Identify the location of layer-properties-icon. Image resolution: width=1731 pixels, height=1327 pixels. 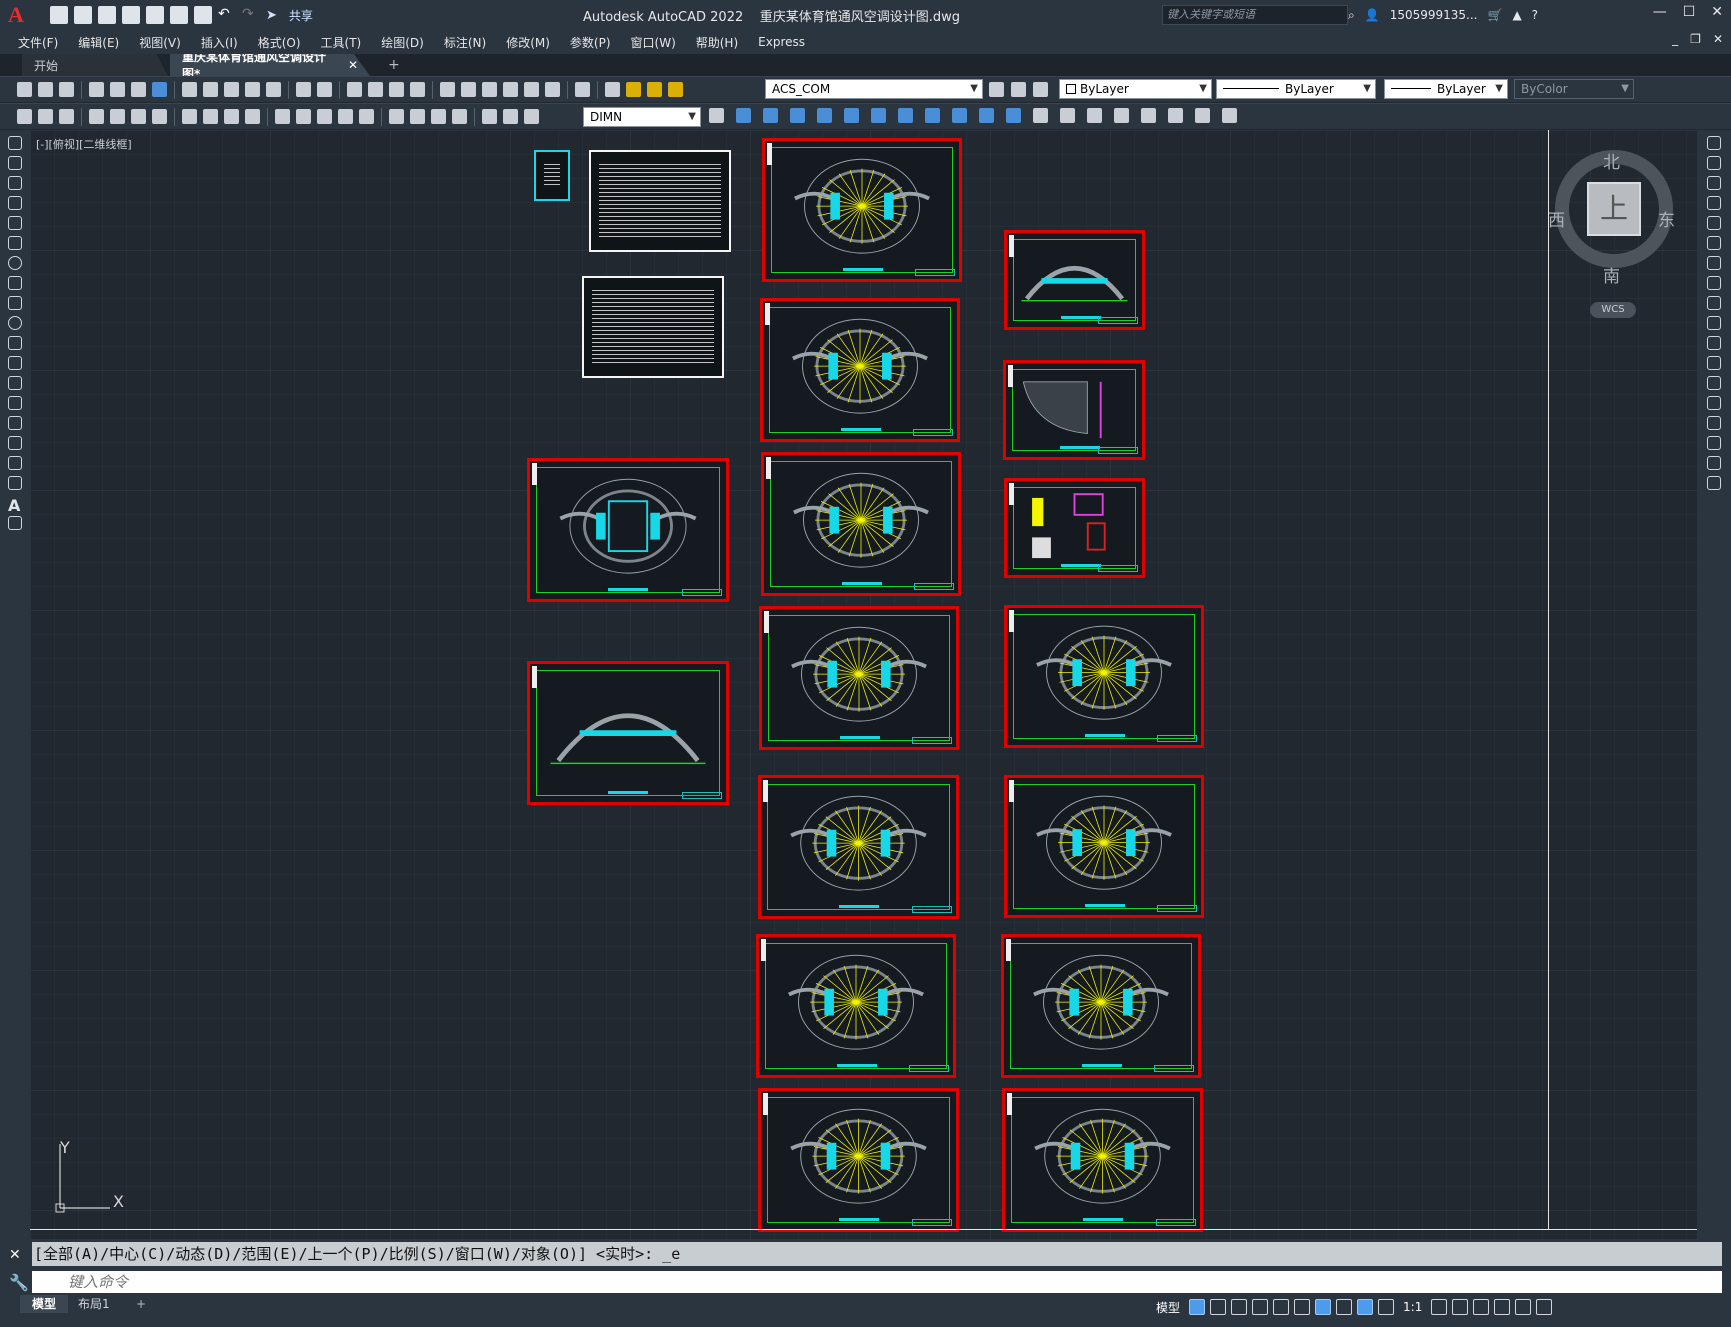
(612, 89).